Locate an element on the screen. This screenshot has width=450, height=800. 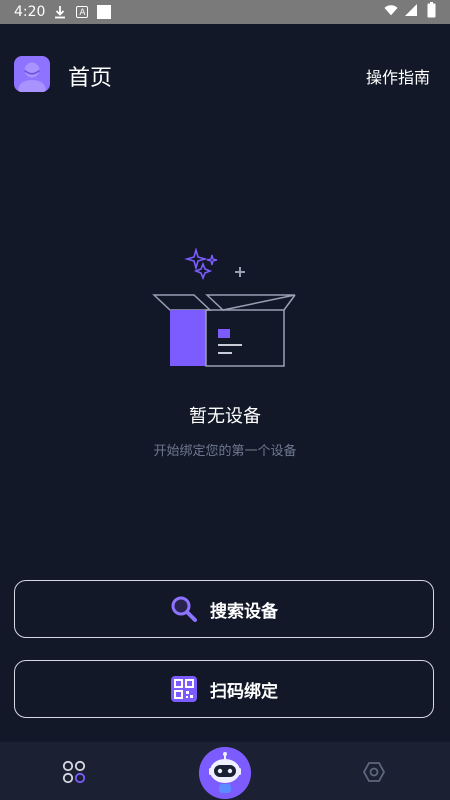
operation-guide-link: 操作指南 is located at coordinates (398, 76).